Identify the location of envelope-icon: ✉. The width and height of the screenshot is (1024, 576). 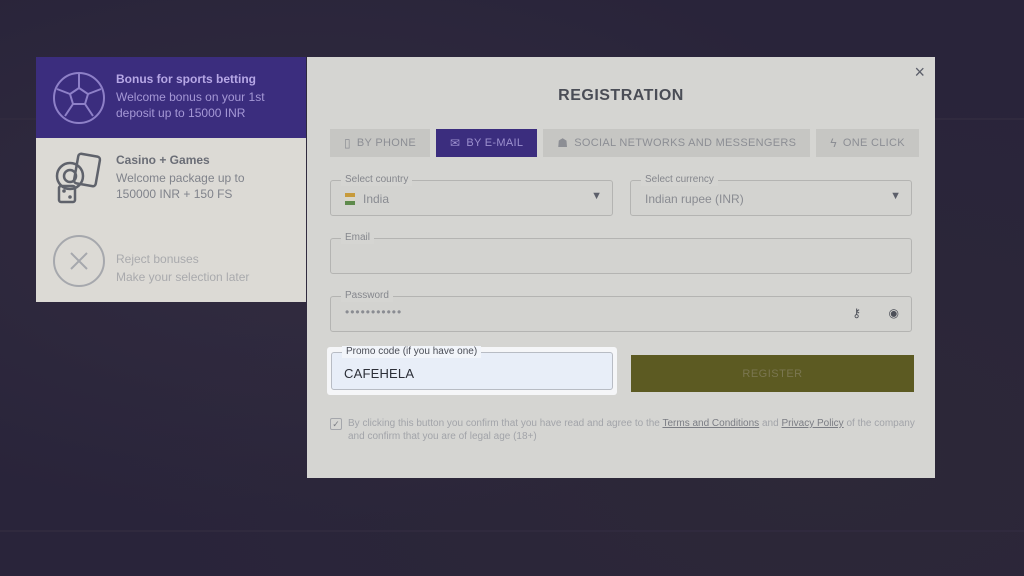
(455, 143).